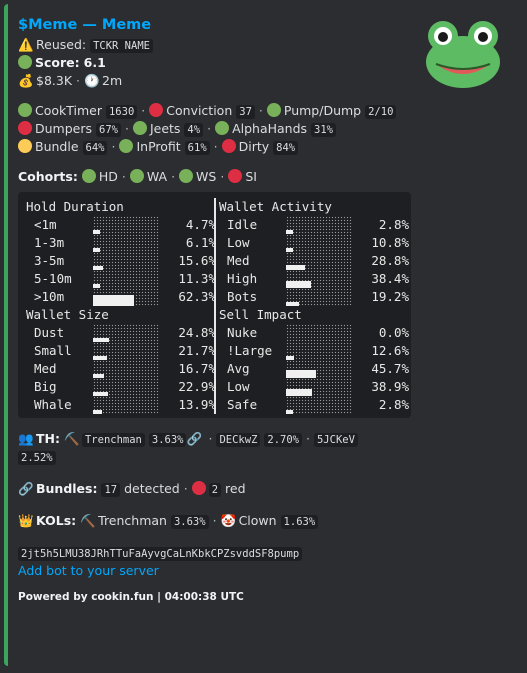 The height and width of the screenshot is (673, 527). What do you see at coordinates (25, 110) in the screenshot?
I see `green-circle-icon` at bounding box center [25, 110].